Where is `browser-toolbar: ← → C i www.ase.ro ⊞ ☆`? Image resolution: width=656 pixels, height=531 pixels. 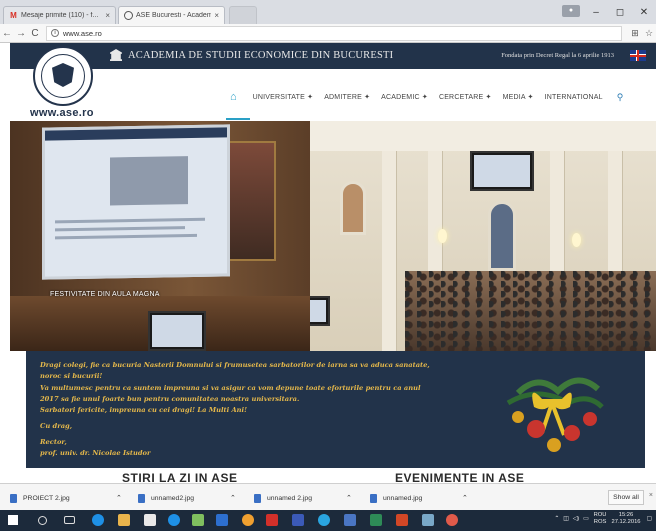 browser-toolbar: ← → C i www.ase.ro ⊞ ☆ is located at coordinates (328, 33).